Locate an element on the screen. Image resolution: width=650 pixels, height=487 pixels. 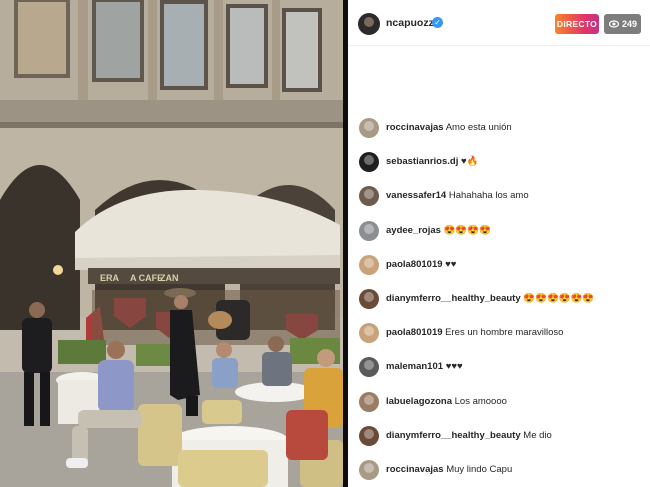
comment-row: dianymferro__healthy_beauty Me dio is located at coordinates (499, 436).